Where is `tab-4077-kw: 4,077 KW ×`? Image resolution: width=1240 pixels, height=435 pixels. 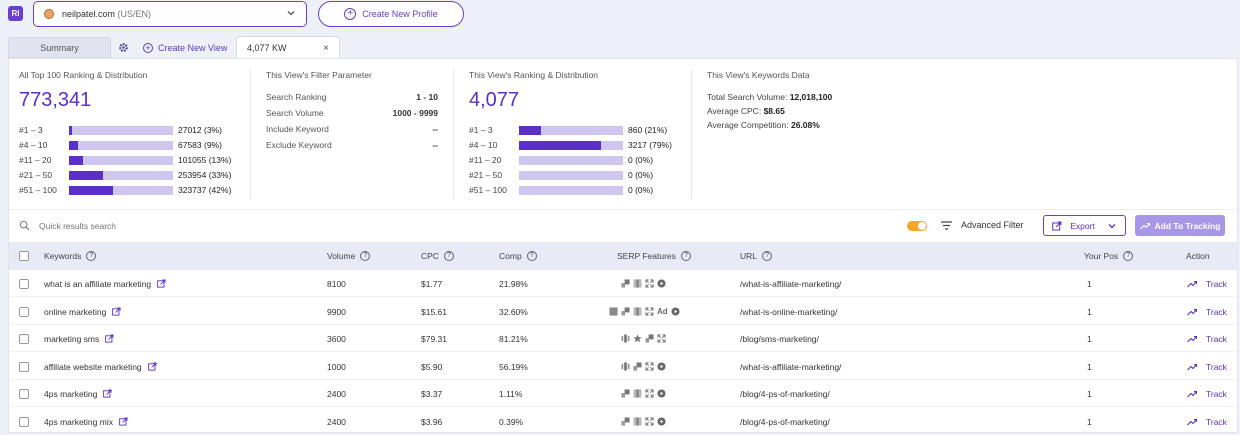 tab-4077-kw: 4,077 KW × is located at coordinates (288, 47).